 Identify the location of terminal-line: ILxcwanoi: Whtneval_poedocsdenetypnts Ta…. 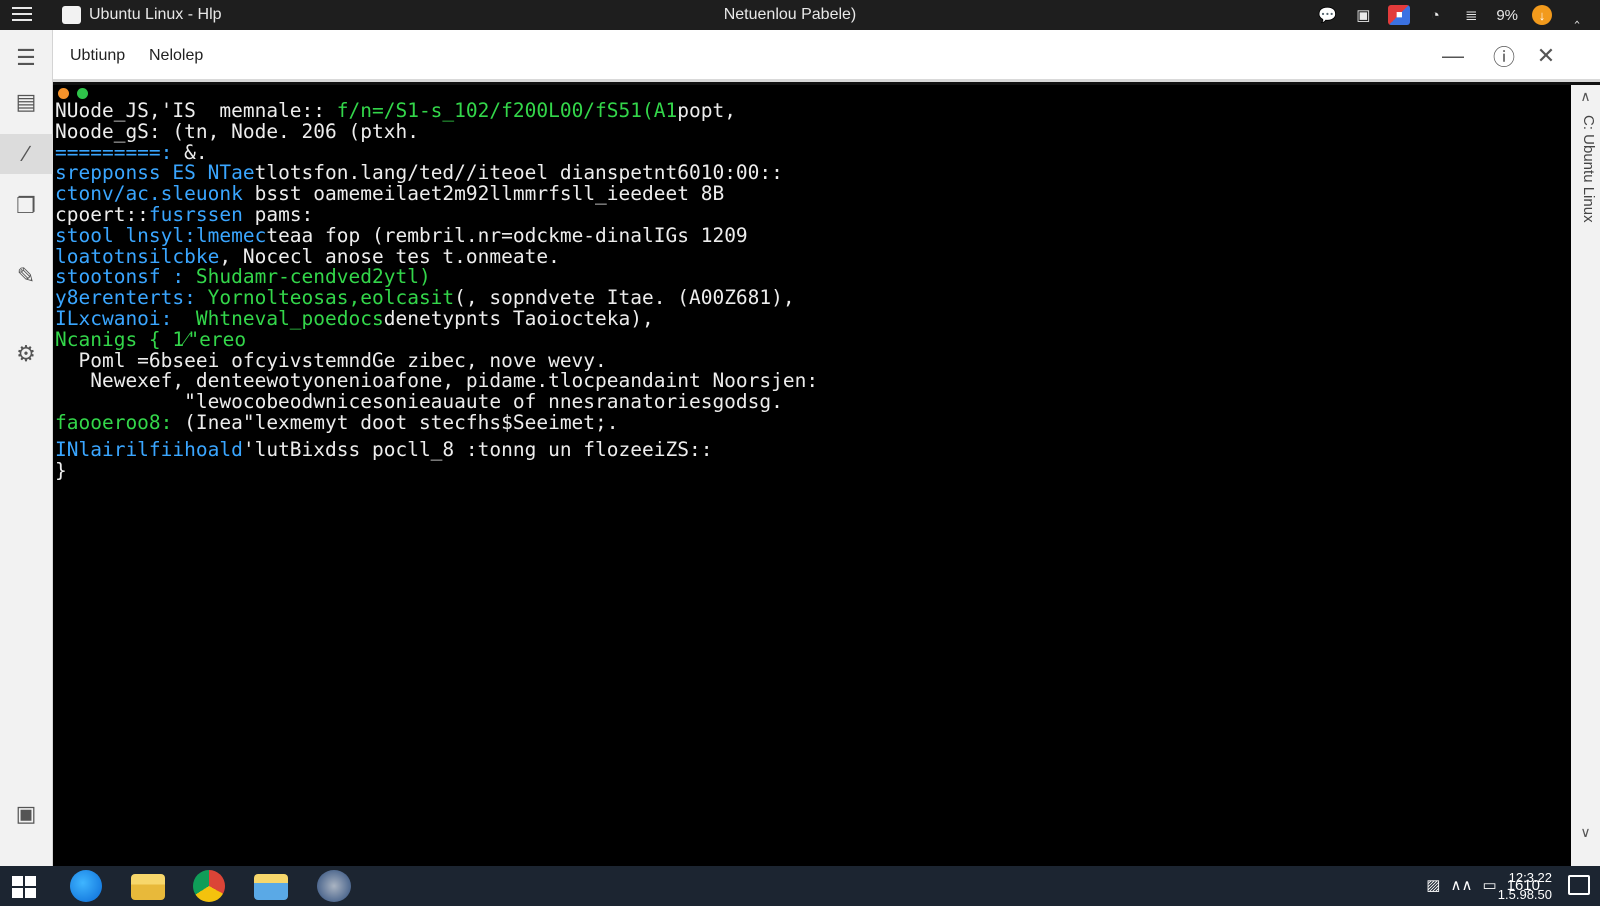
(436, 318).